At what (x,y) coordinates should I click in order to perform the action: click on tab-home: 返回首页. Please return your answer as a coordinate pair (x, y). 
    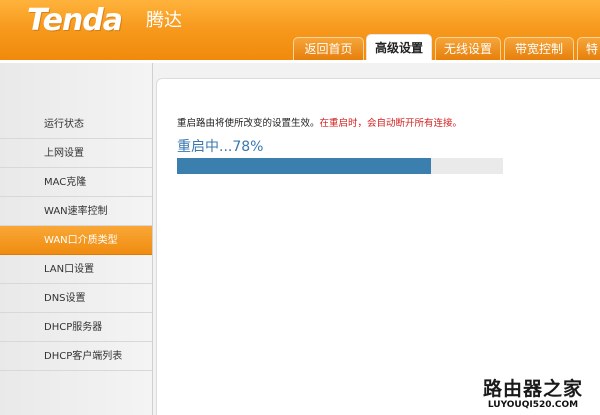
    Looking at the image, I should click on (328, 48).